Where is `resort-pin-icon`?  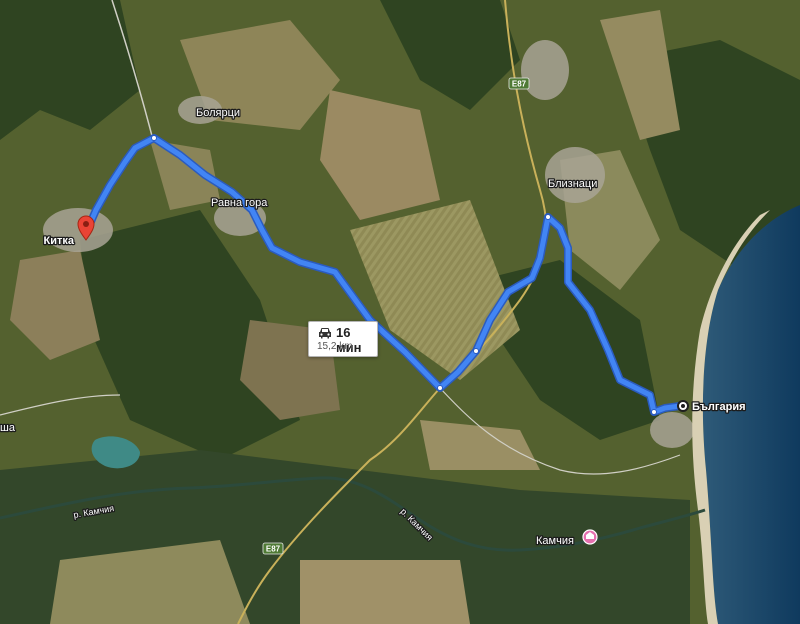
resort-pin-icon is located at coordinates (590, 537).